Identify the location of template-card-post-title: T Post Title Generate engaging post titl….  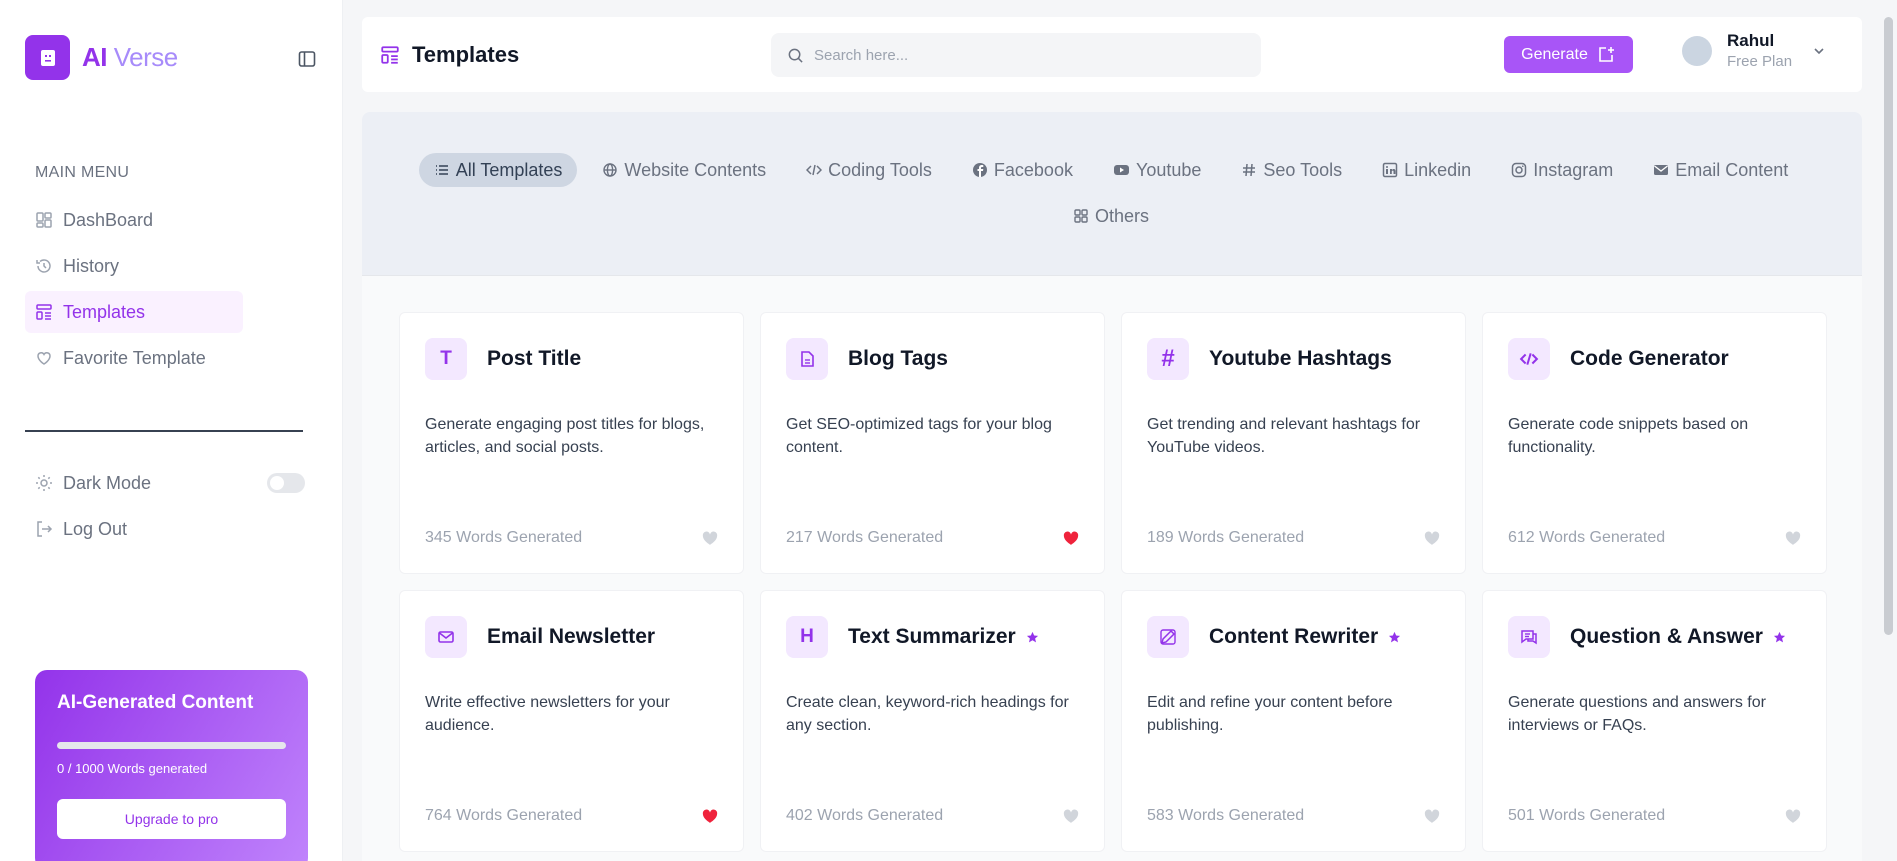
(571, 443).